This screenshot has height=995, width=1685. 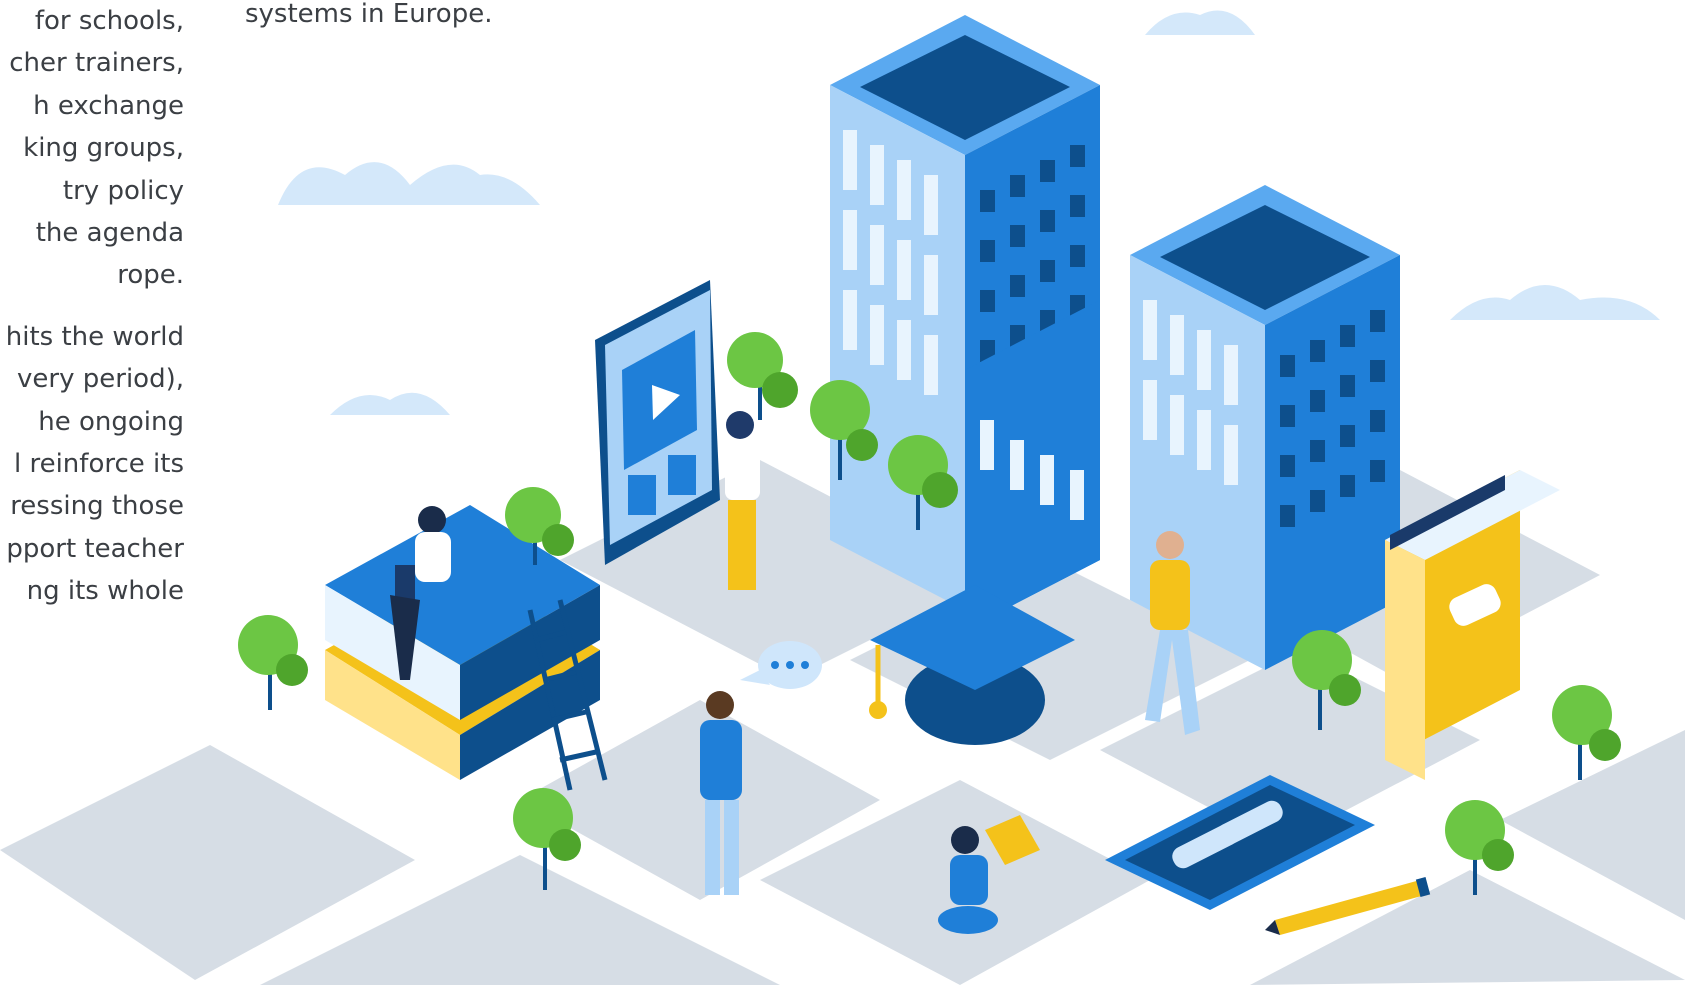 I want to click on text-line: cher trainers,, so click(x=96, y=63).